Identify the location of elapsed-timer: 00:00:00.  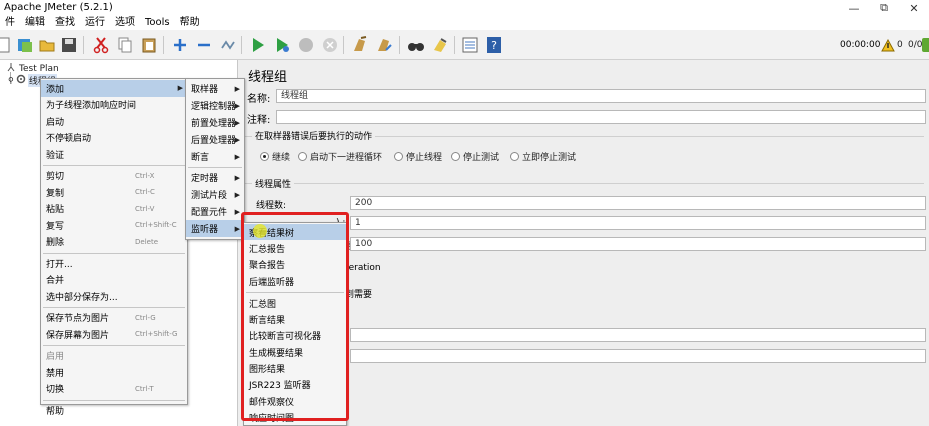
(860, 45).